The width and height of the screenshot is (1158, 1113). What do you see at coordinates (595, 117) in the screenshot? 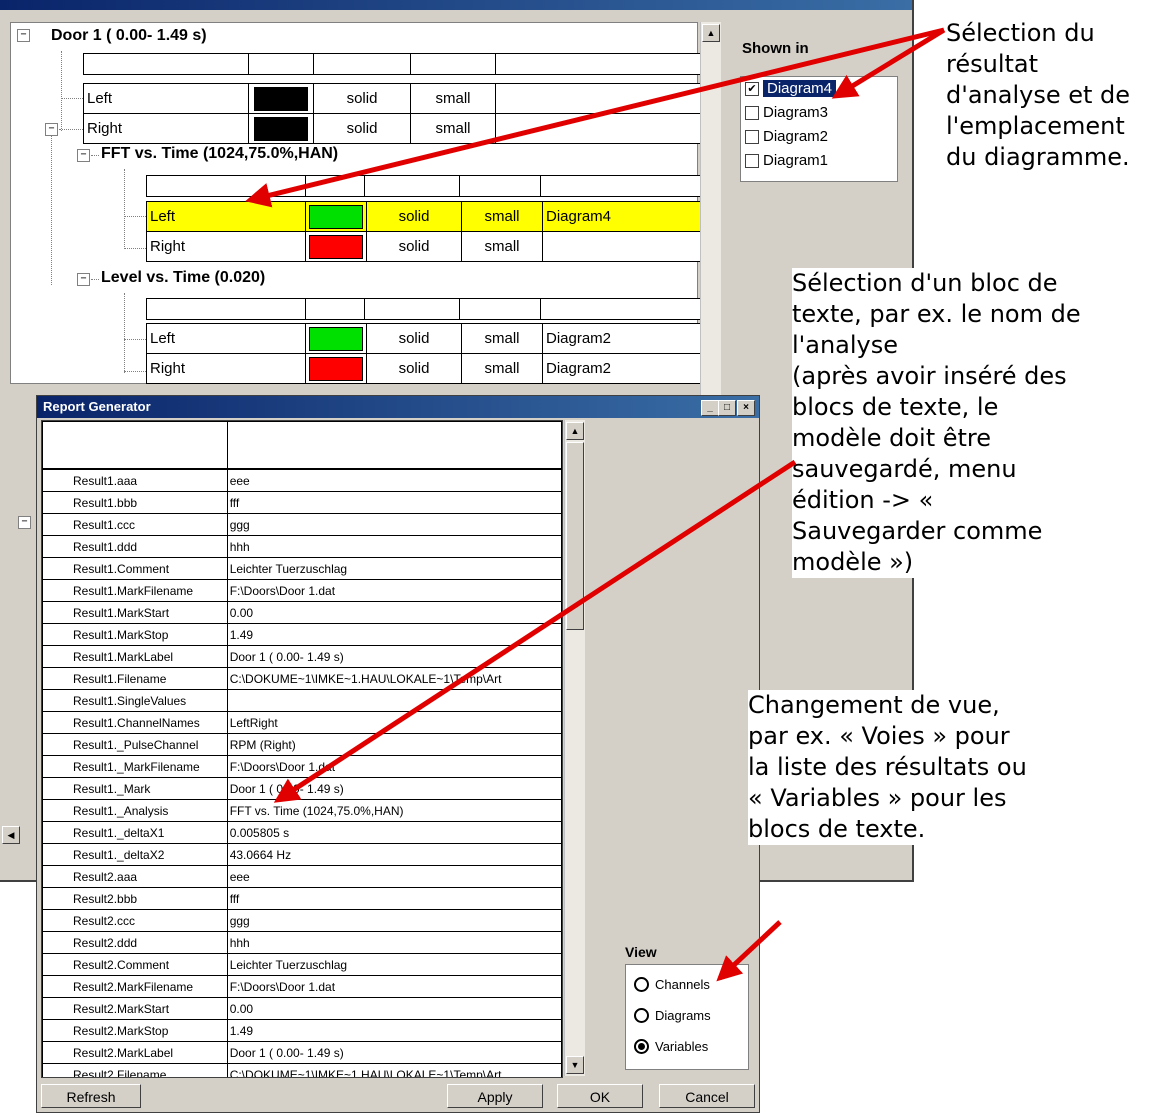
I see `arrow-to-left-row` at bounding box center [595, 117].